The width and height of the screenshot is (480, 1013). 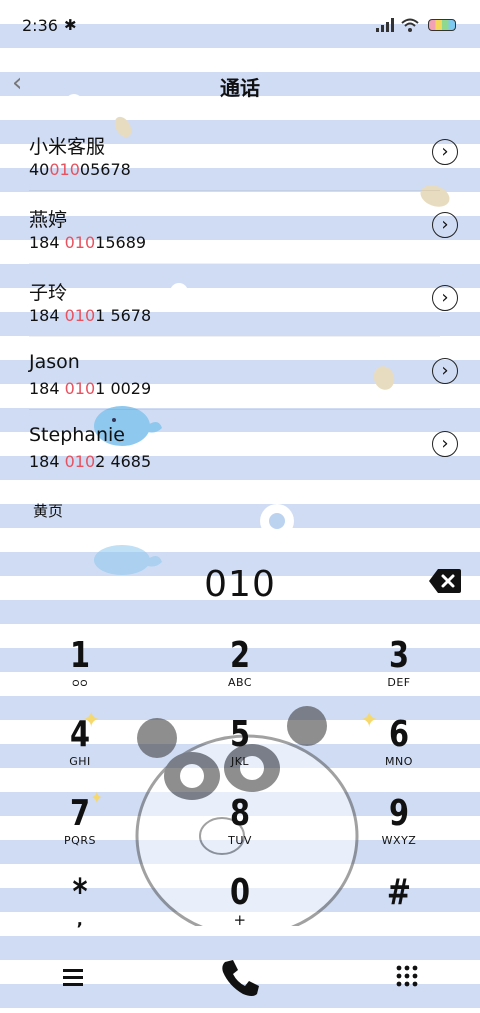 What do you see at coordinates (399, 906) in the screenshot?
I see `key-hash: #` at bounding box center [399, 906].